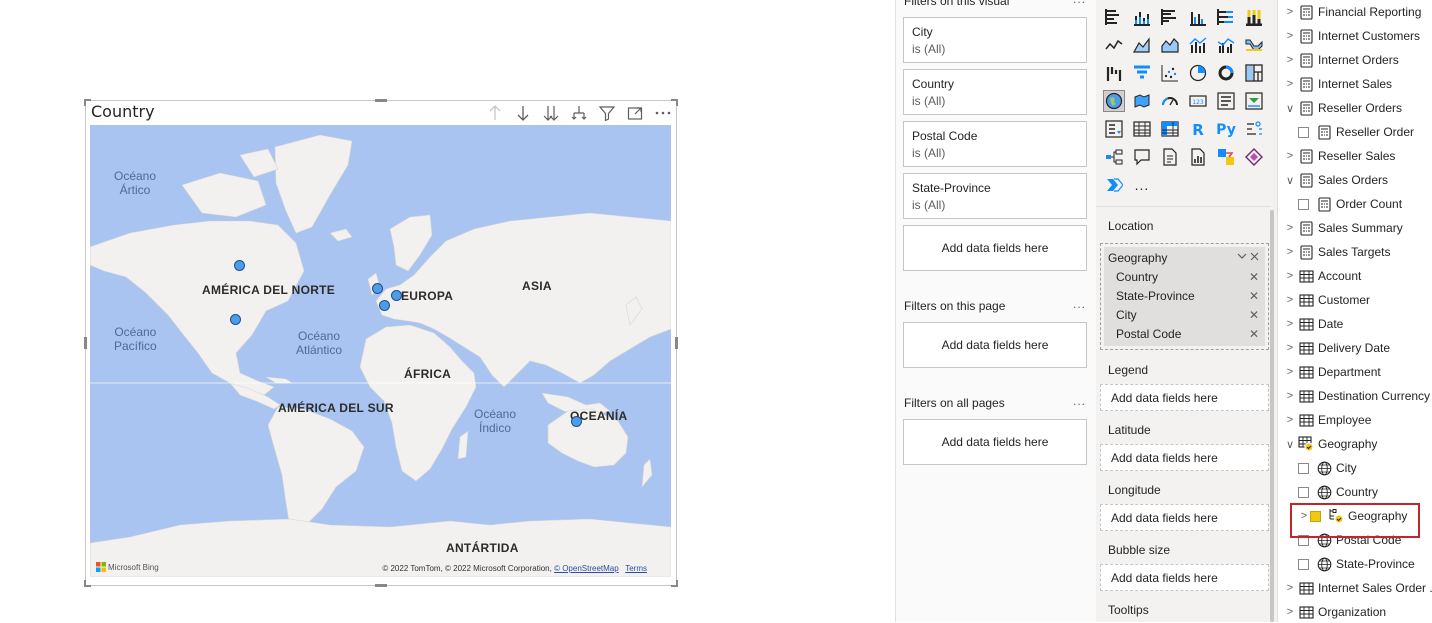  What do you see at coordinates (1290, 108) in the screenshot?
I see `chevron-down-icon: ∨` at bounding box center [1290, 108].